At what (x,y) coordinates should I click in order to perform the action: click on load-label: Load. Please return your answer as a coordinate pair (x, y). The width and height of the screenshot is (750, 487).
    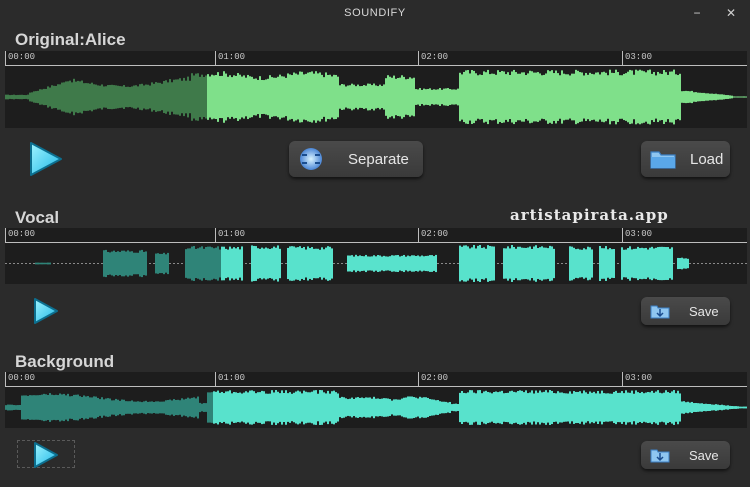
    Looking at the image, I should click on (707, 159).